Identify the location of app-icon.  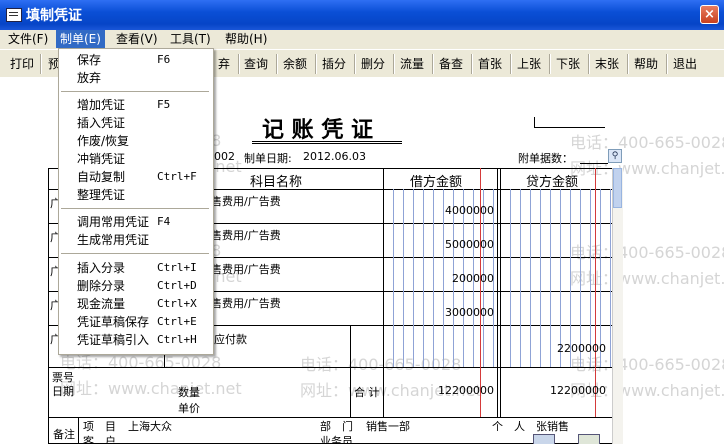
(14, 15).